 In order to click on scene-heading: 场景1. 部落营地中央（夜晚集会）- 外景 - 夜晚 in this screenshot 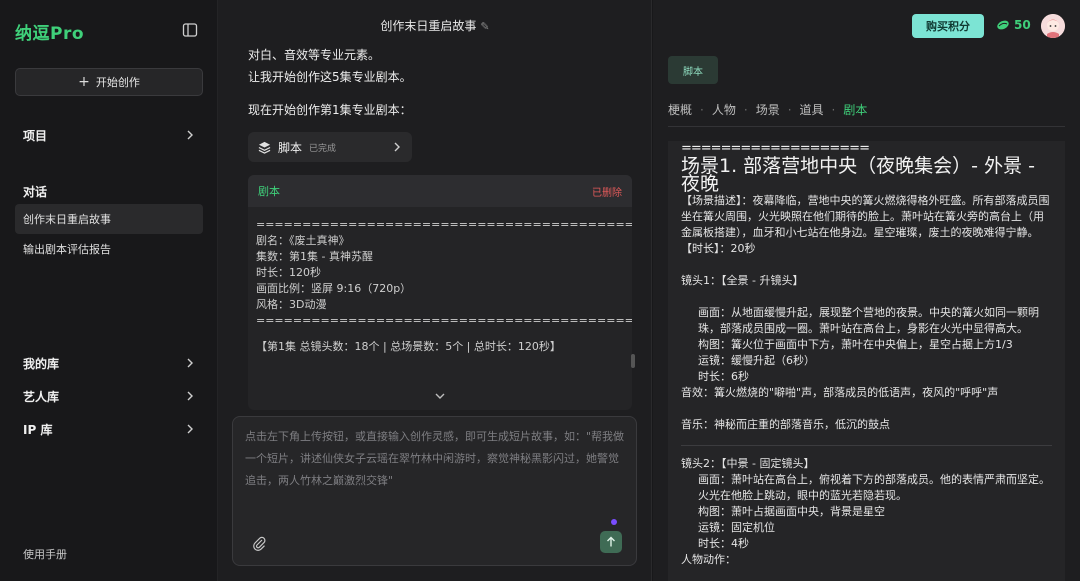, I will do `click(858, 175)`.